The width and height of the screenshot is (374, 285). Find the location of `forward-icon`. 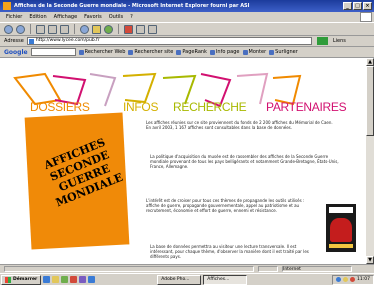

forward-icon is located at coordinates (20, 29).